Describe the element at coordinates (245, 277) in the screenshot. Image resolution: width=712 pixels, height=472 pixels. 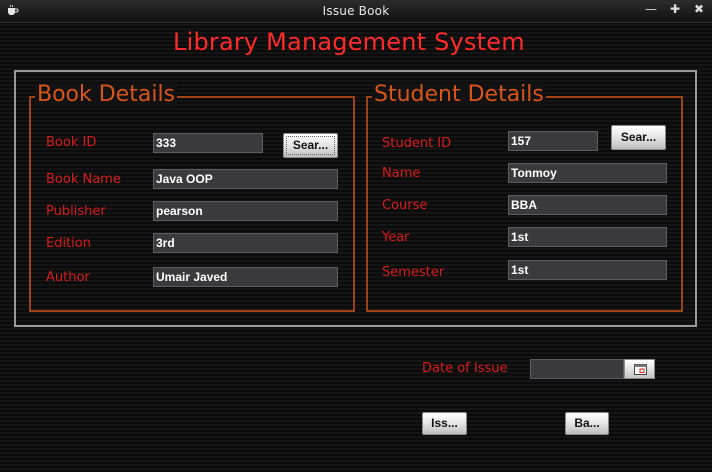
I see `author-field: Umair Javed` at that location.